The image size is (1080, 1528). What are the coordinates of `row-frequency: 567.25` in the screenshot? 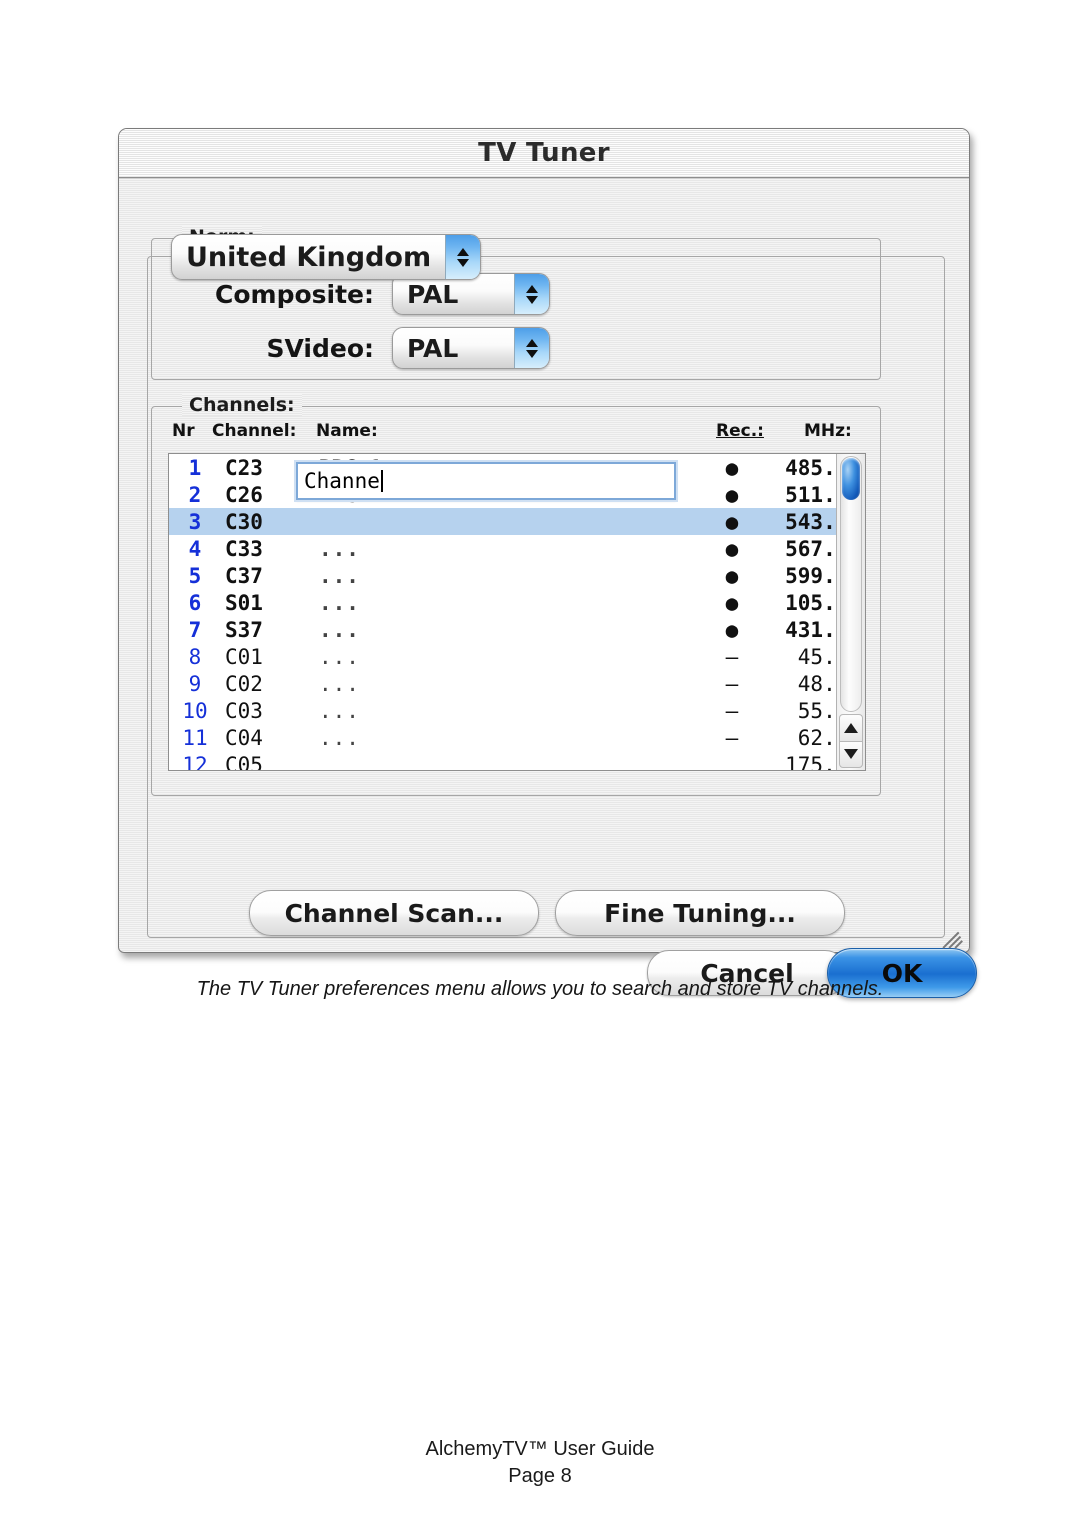 It's located at (810, 548).